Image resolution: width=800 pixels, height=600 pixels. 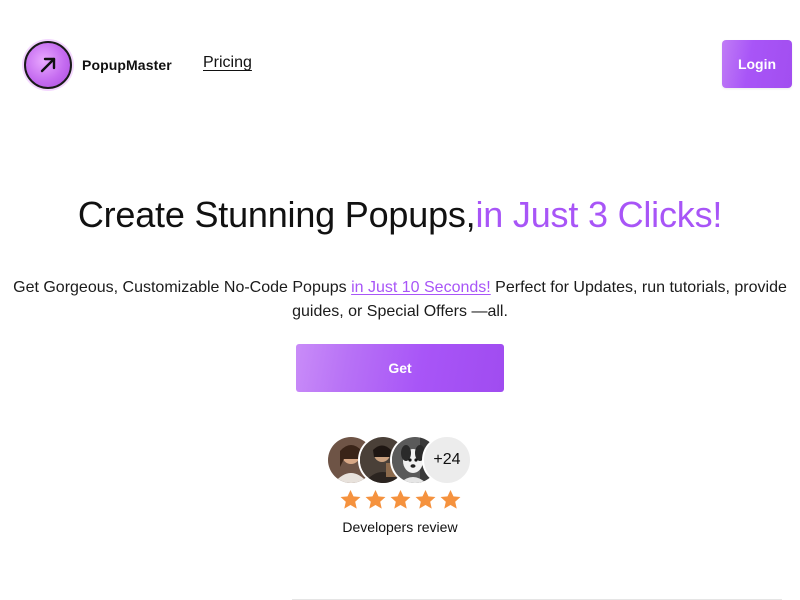 What do you see at coordinates (400, 527) in the screenshot?
I see `review-label: Developers review` at bounding box center [400, 527].